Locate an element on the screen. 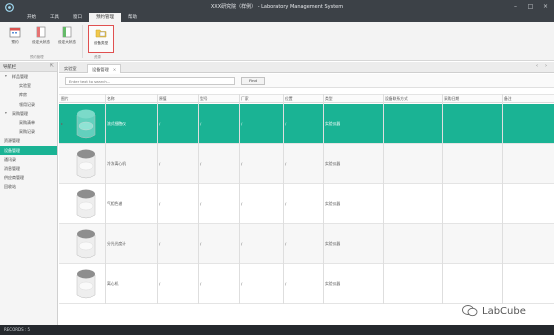 The height and width of the screenshot is (335, 554). watermark-text: LabCube is located at coordinates (504, 311).